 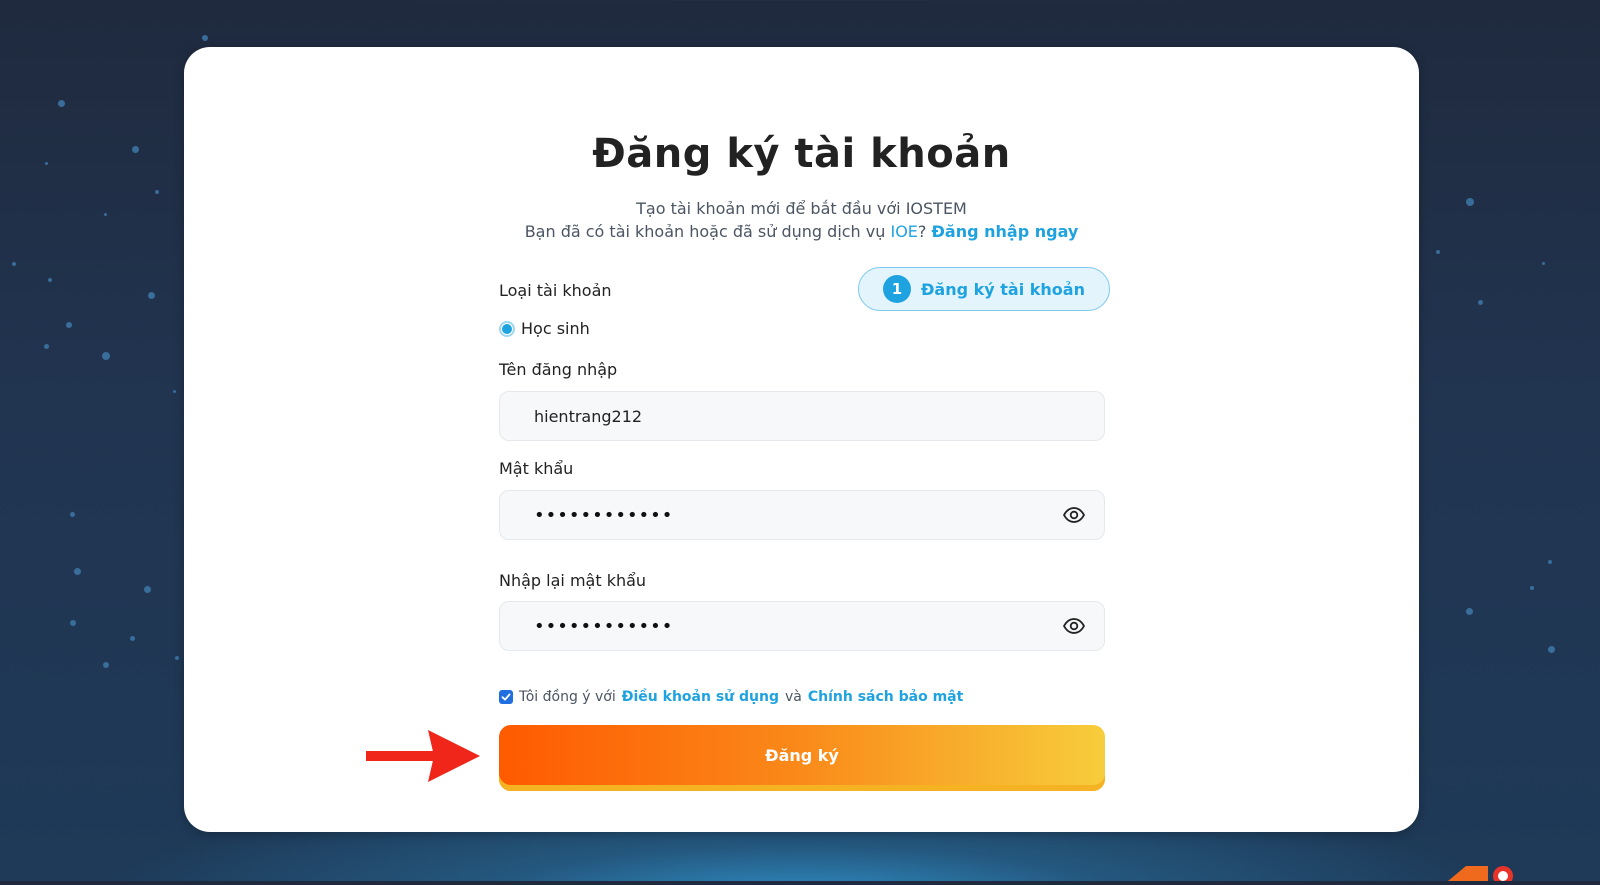 I want to click on confirm-password-field: ••••••••••••, so click(x=802, y=626).